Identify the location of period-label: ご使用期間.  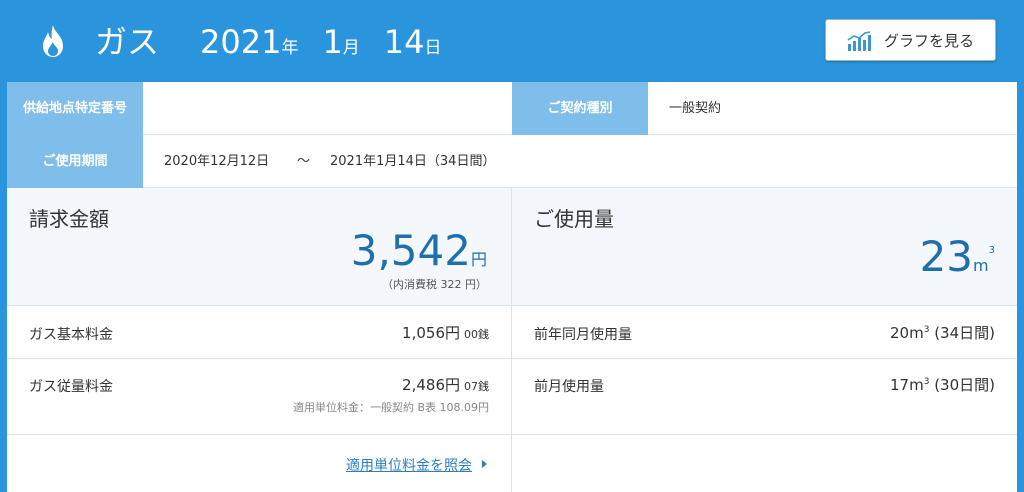
(75, 161).